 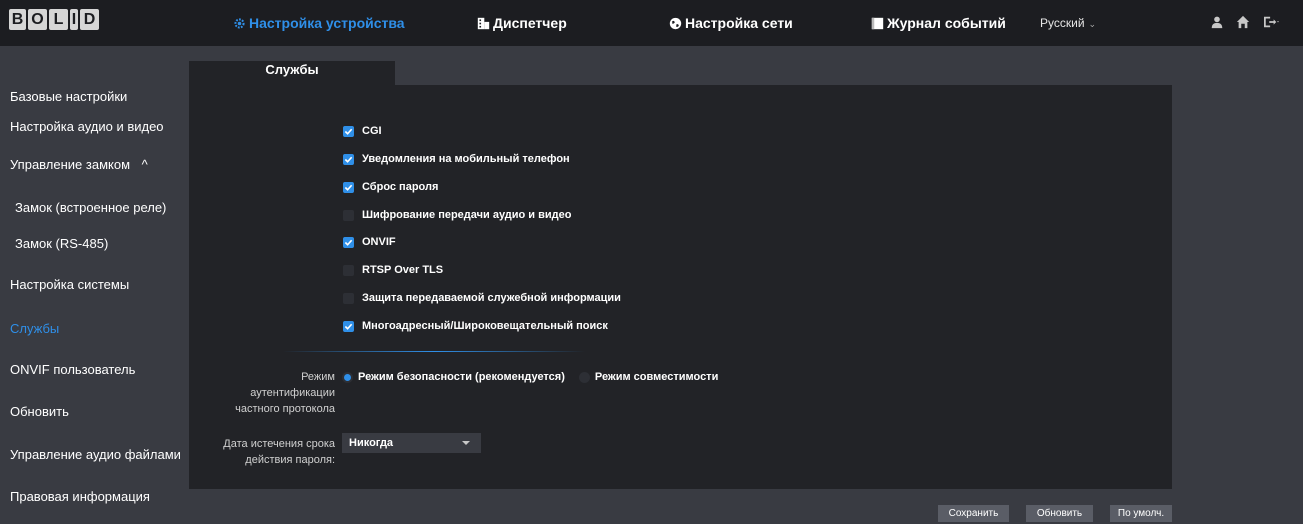 What do you see at coordinates (347, 377) in the screenshot?
I see `radio-secure-mode` at bounding box center [347, 377].